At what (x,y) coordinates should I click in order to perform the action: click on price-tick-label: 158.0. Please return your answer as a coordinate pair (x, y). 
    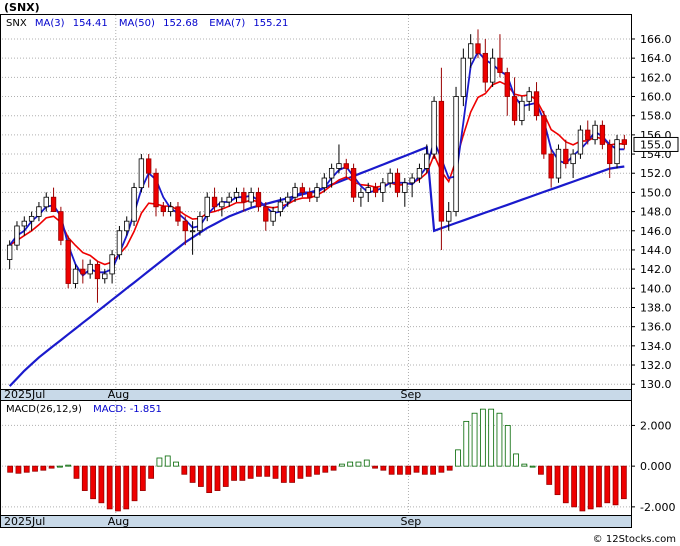
    Looking at the image, I should click on (656, 116).